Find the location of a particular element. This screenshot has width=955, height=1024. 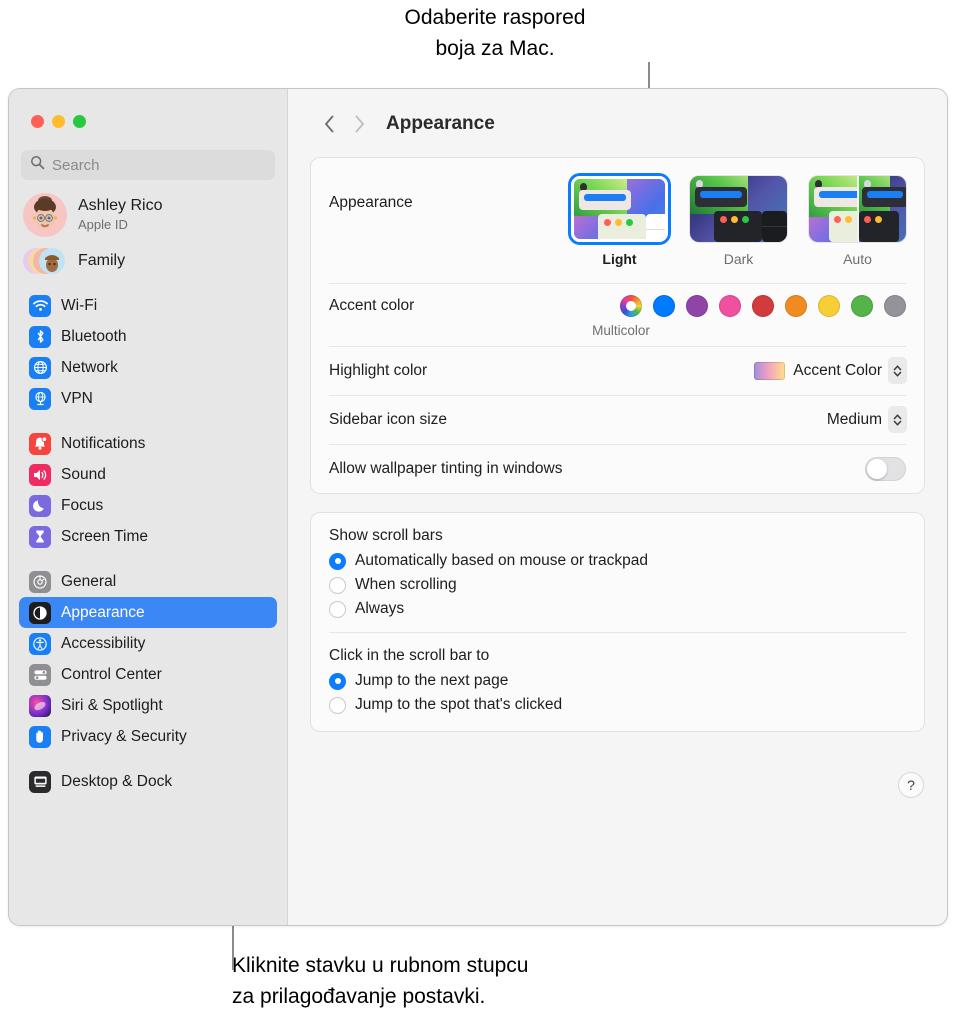

moon-icon is located at coordinates (40, 505).